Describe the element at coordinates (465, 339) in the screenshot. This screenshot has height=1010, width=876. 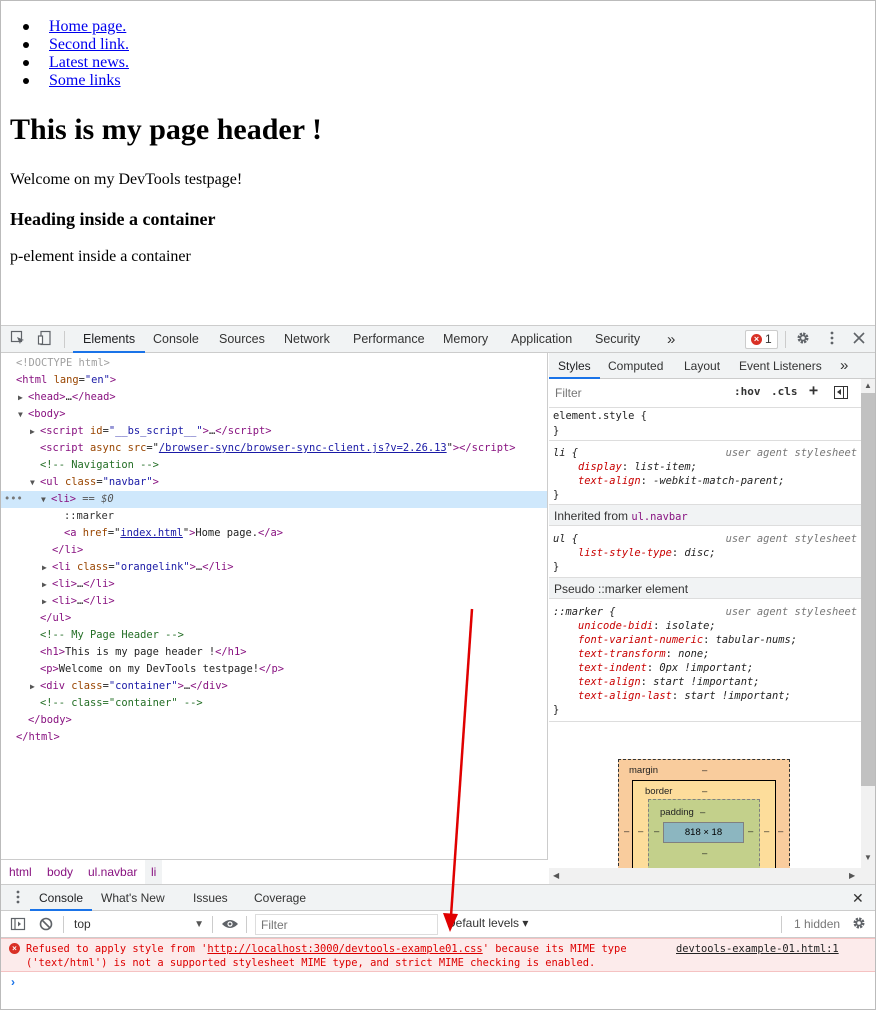
I see `tab-memory: Memory` at that location.